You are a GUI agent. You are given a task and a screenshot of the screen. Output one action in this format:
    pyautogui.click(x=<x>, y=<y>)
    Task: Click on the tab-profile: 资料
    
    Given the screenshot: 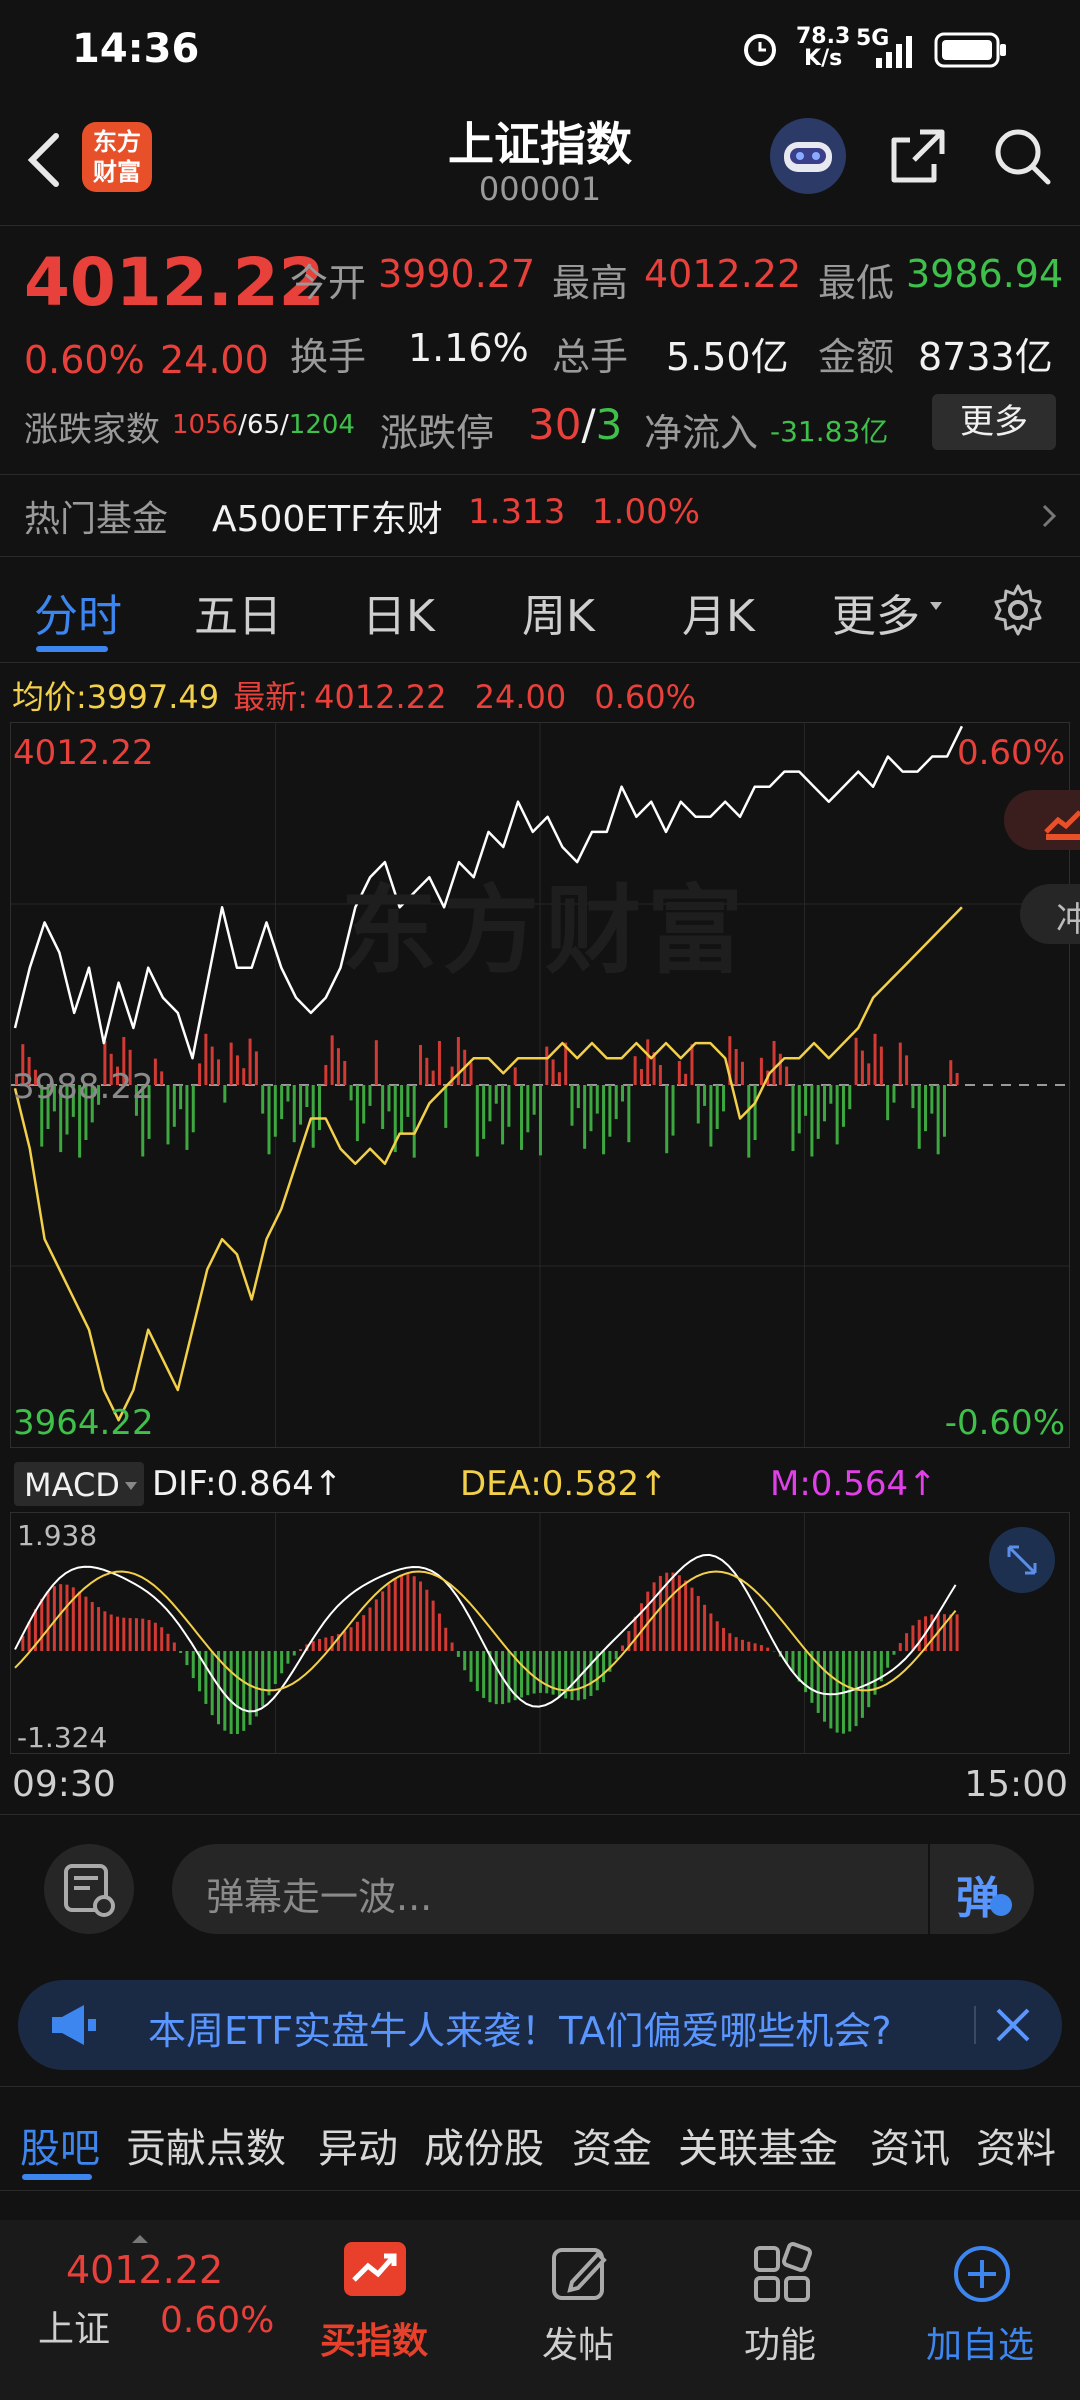 What is the action you would take?
    pyautogui.click(x=1016, y=2145)
    